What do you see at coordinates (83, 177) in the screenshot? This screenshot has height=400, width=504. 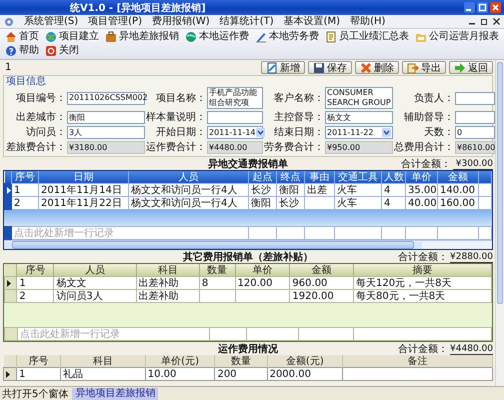 I see `column-header: 日期` at bounding box center [83, 177].